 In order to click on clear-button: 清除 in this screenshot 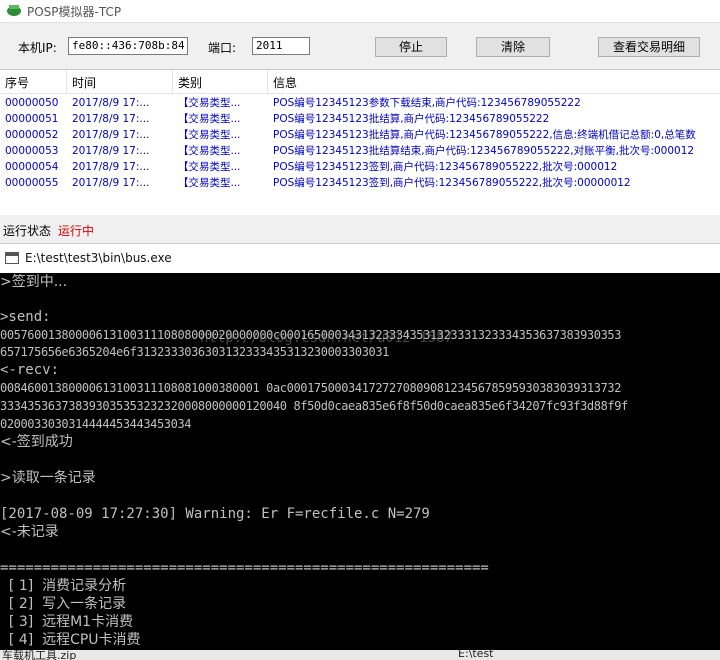, I will do `click(513, 47)`.